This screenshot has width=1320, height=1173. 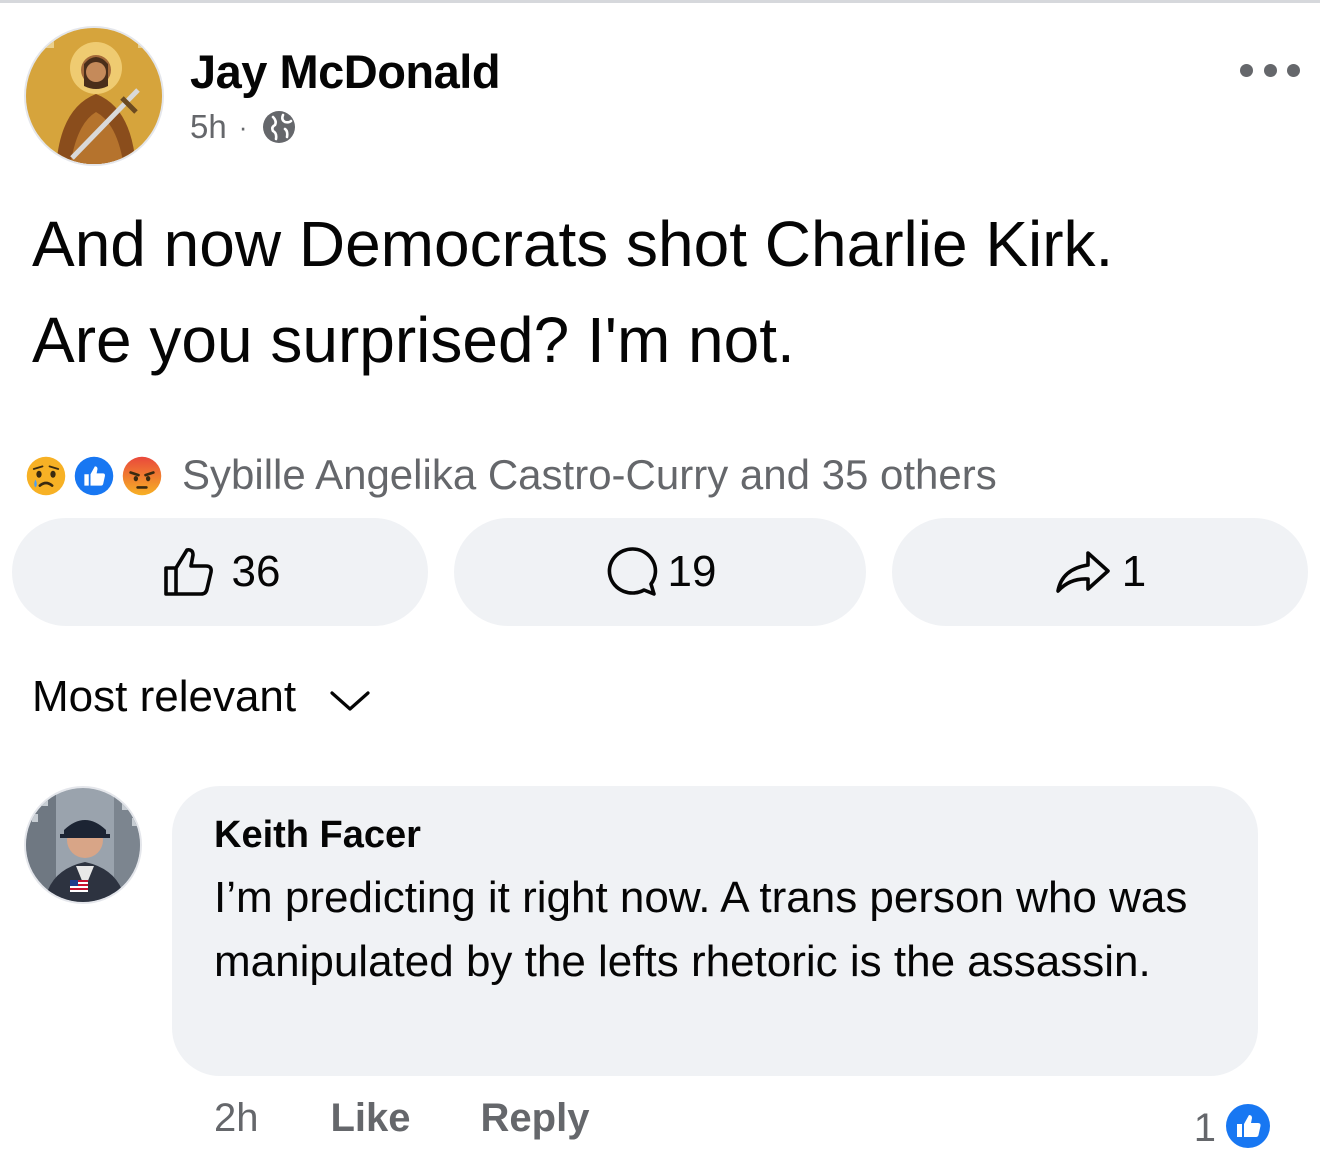 I want to click on comment-timestamp: 2h, so click(x=236, y=1118).